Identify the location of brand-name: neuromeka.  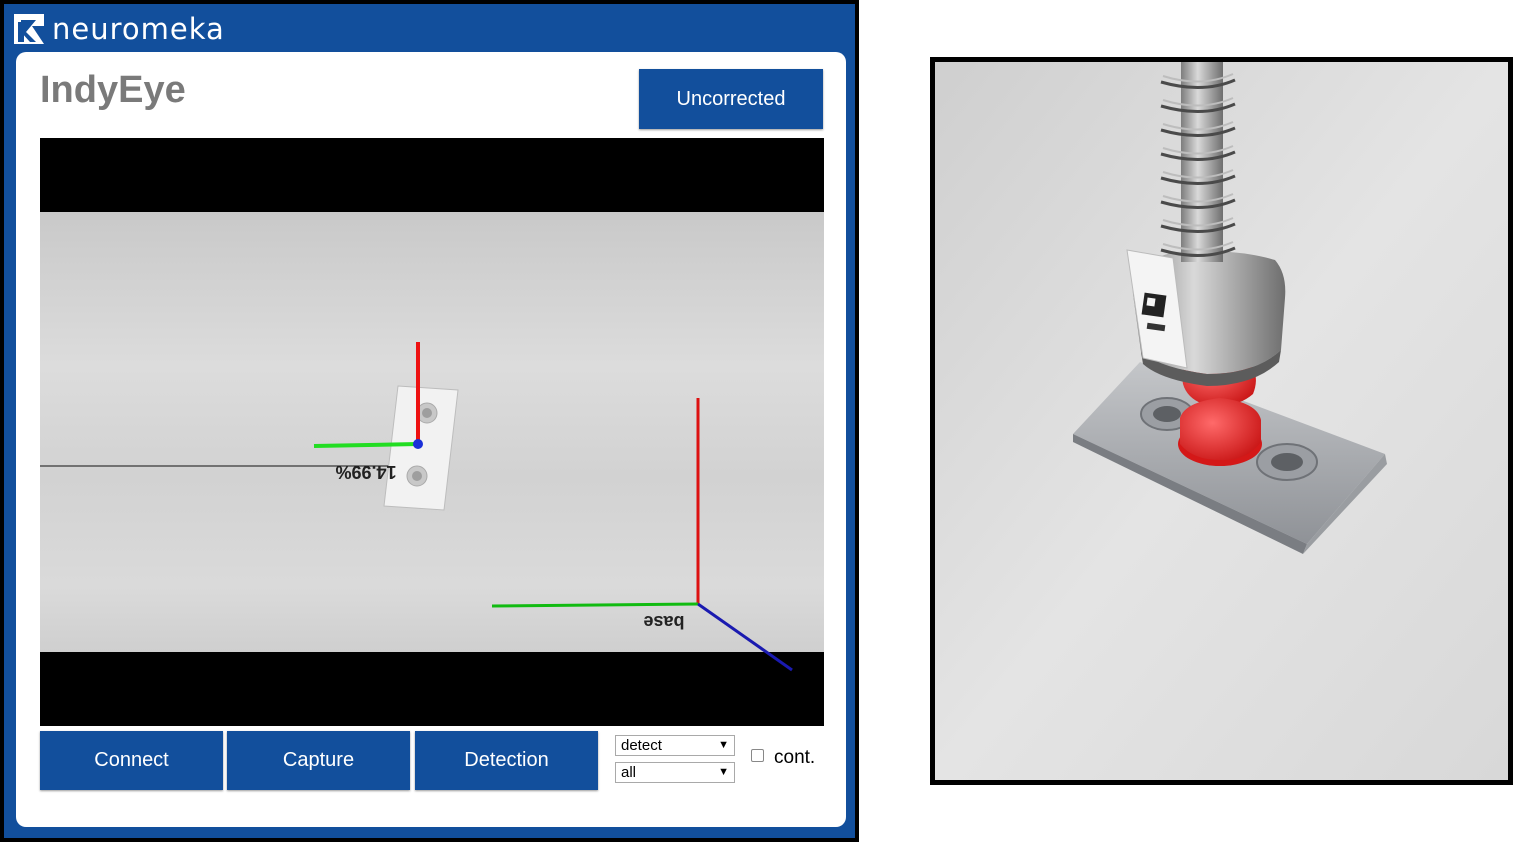
(138, 29).